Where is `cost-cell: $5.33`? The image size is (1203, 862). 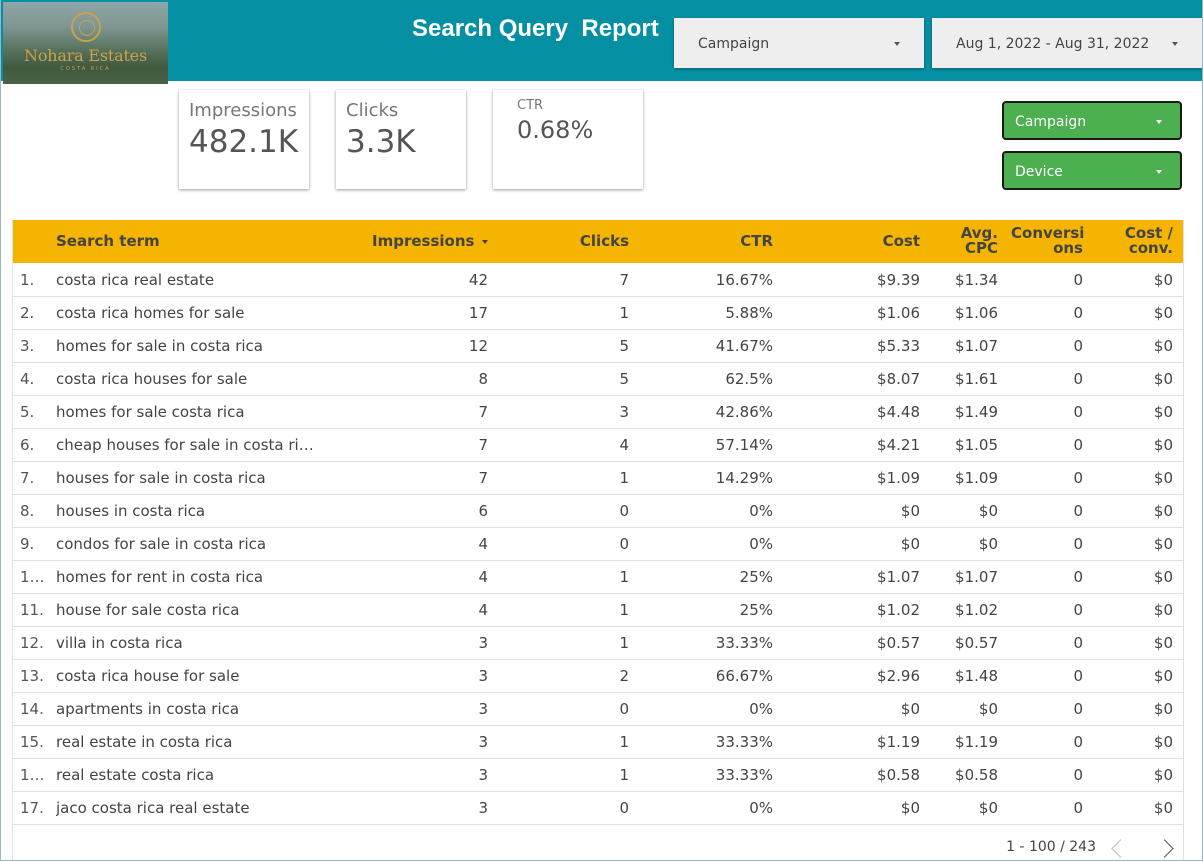 cost-cell: $5.33 is located at coordinates (898, 346).